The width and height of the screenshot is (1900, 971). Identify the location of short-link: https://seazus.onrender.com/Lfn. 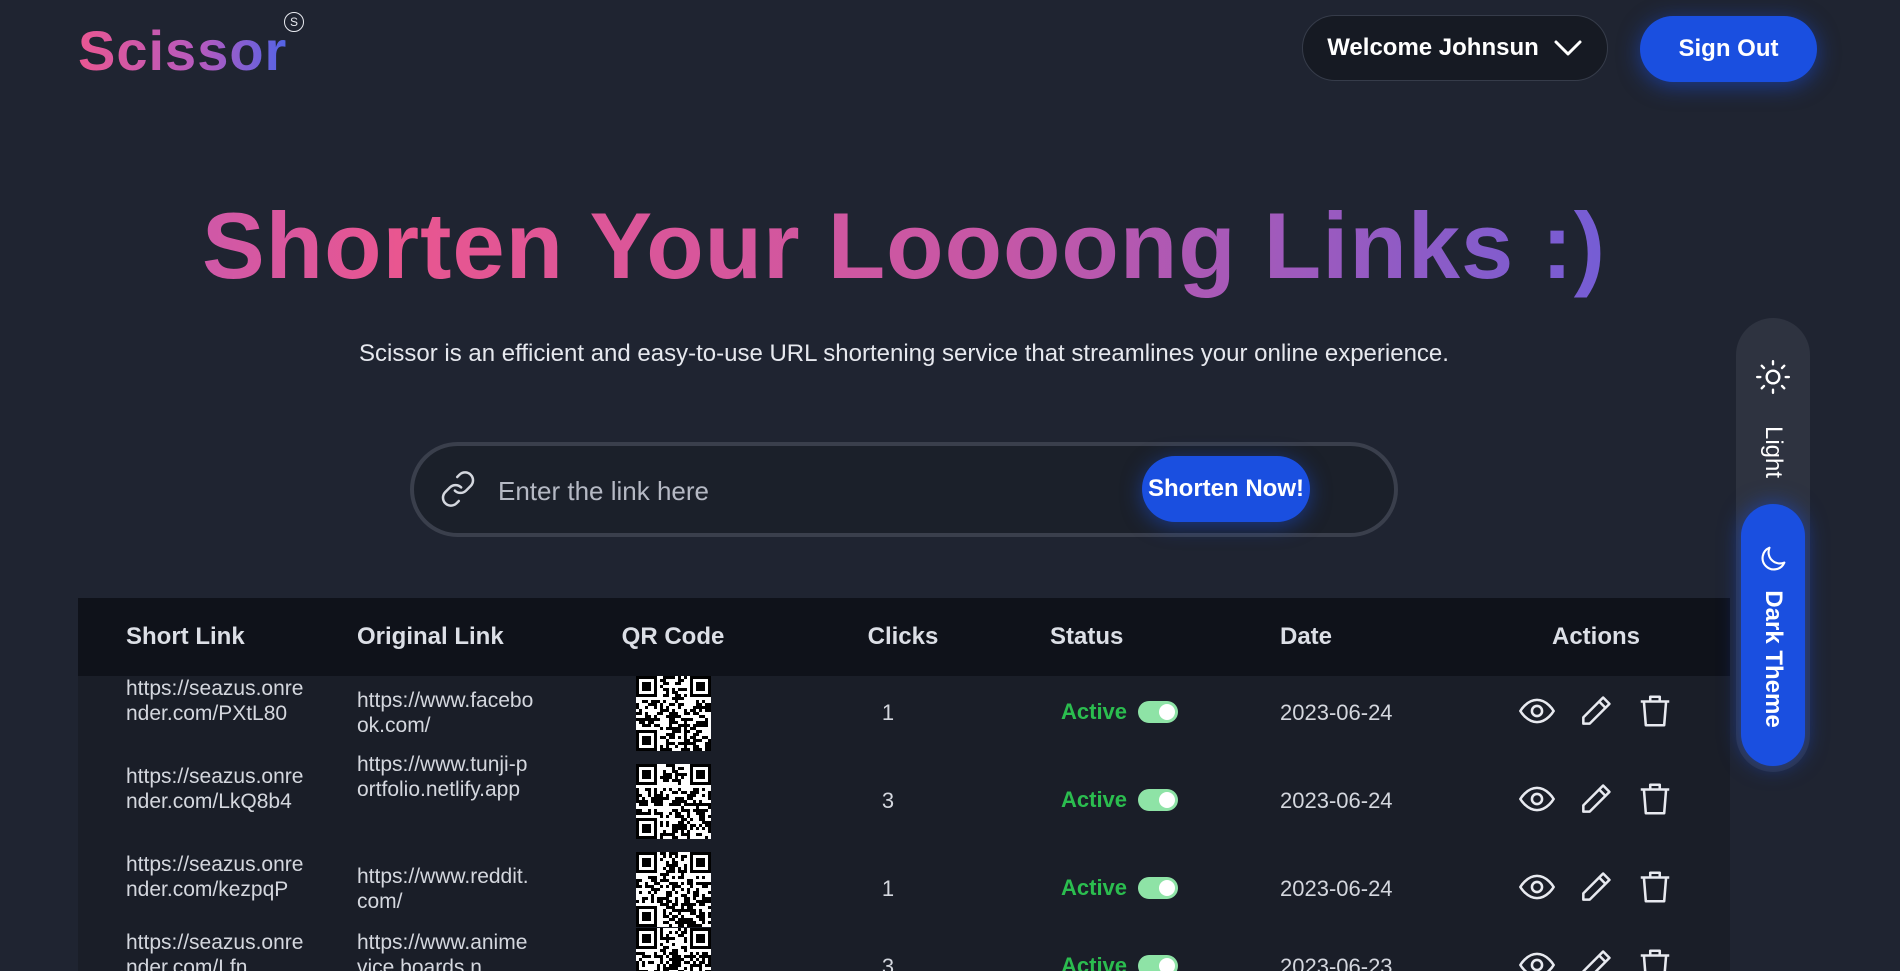
(215, 950).